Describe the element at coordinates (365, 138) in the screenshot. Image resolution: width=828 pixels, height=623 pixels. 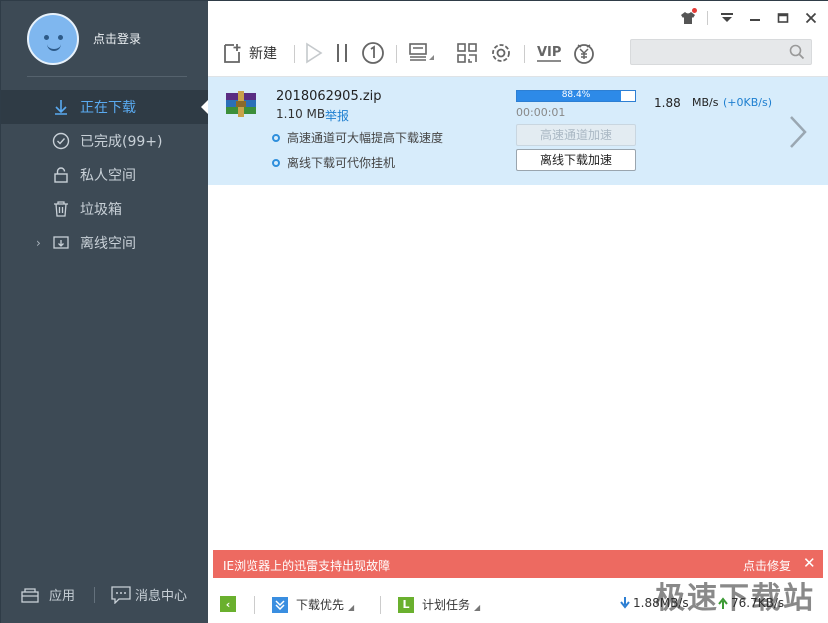
I see `highspeed-tip-text: 高速通道可大幅提高下载速度` at that location.